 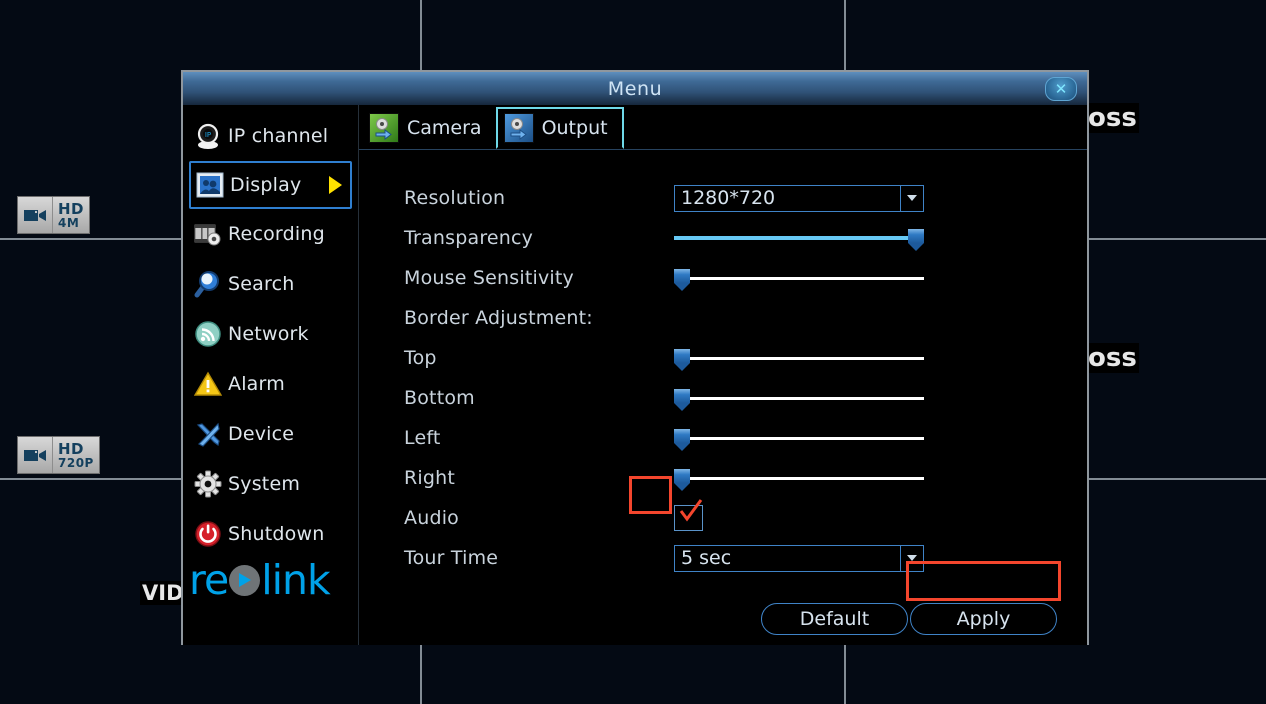 What do you see at coordinates (266, 185) in the screenshot?
I see `sidebar-item-label: Display` at bounding box center [266, 185].